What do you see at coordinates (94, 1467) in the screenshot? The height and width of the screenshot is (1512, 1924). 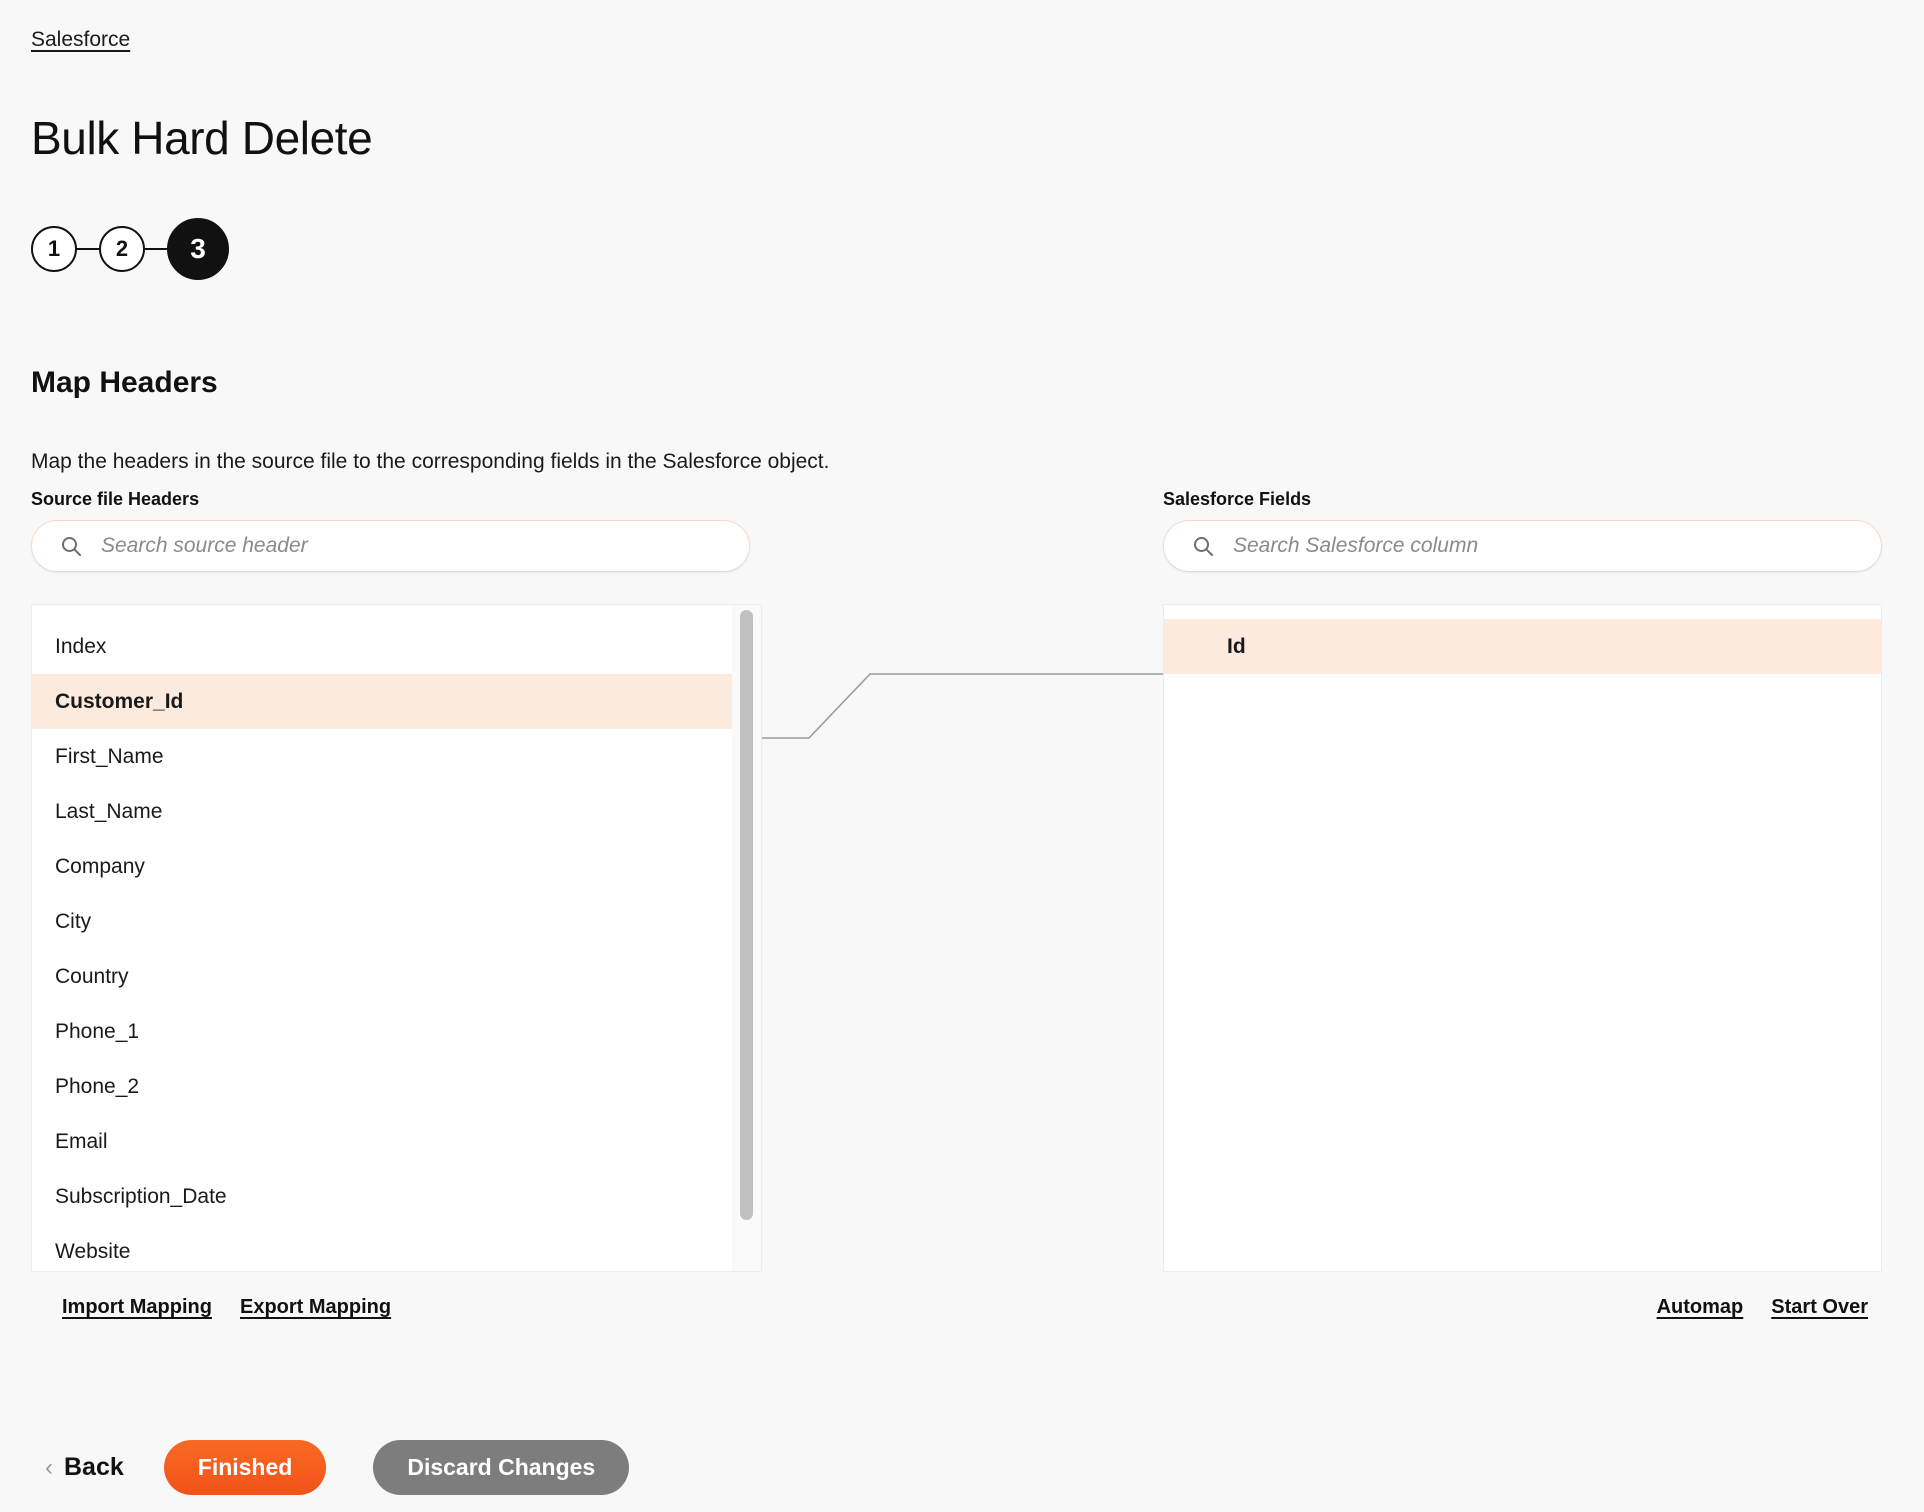 I see `back-button-label: Back` at bounding box center [94, 1467].